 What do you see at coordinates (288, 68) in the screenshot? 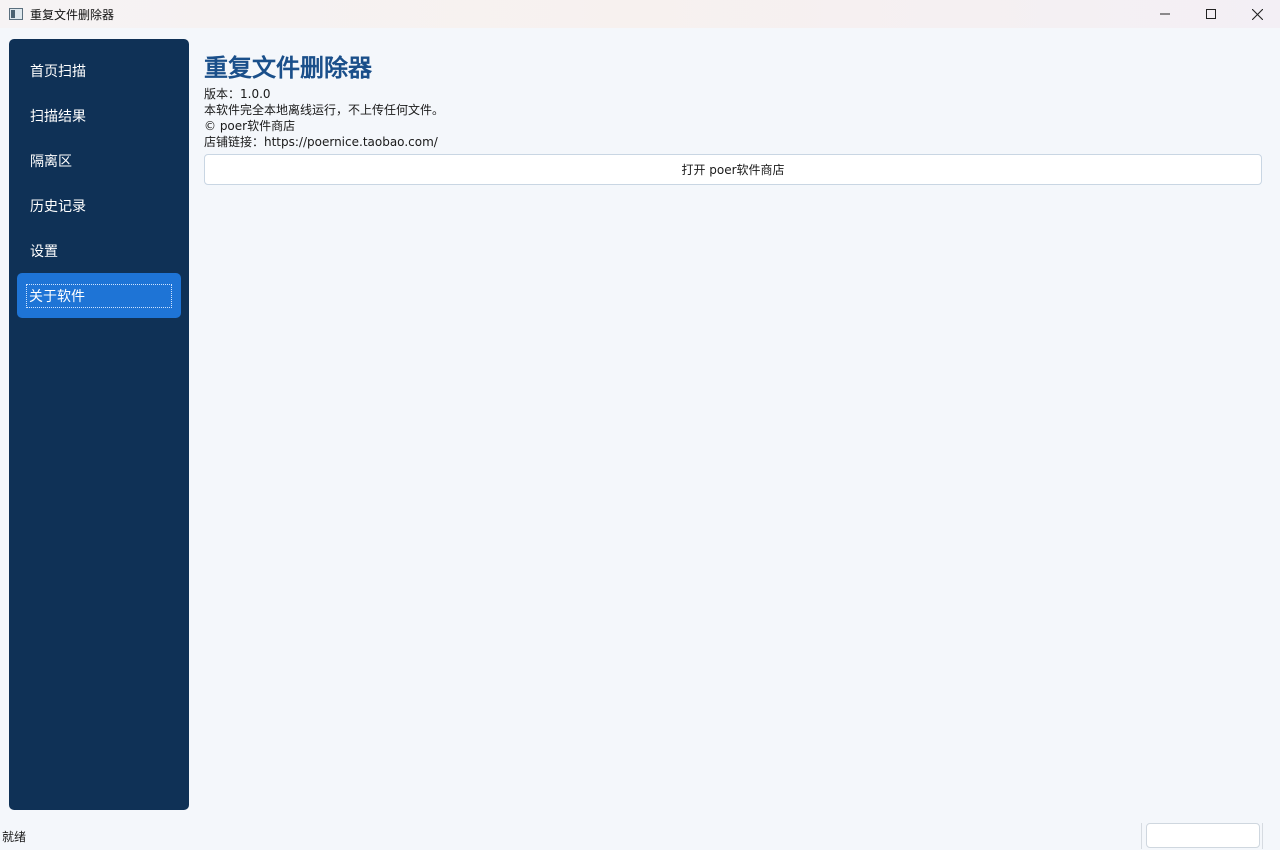
I see `page-title: 重复文件删除器` at bounding box center [288, 68].